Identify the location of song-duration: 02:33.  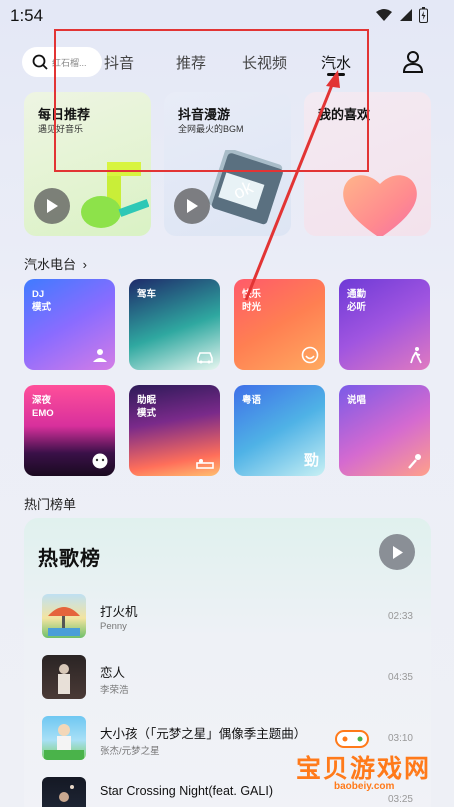
(400, 616).